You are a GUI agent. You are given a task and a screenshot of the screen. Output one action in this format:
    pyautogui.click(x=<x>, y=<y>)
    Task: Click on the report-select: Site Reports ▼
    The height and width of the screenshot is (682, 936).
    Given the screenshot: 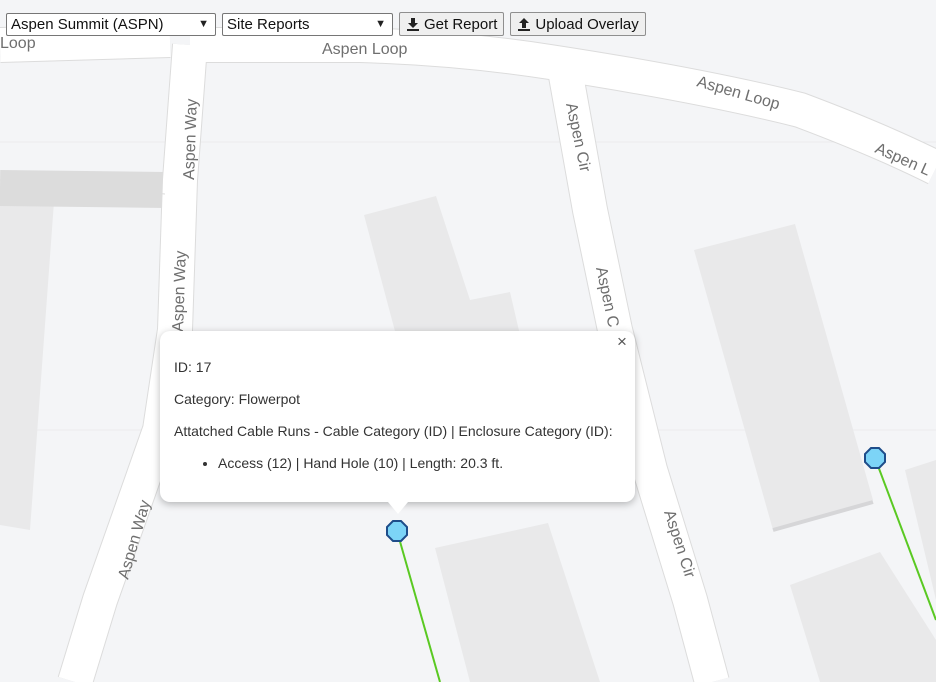 What is the action you would take?
    pyautogui.click(x=307, y=24)
    